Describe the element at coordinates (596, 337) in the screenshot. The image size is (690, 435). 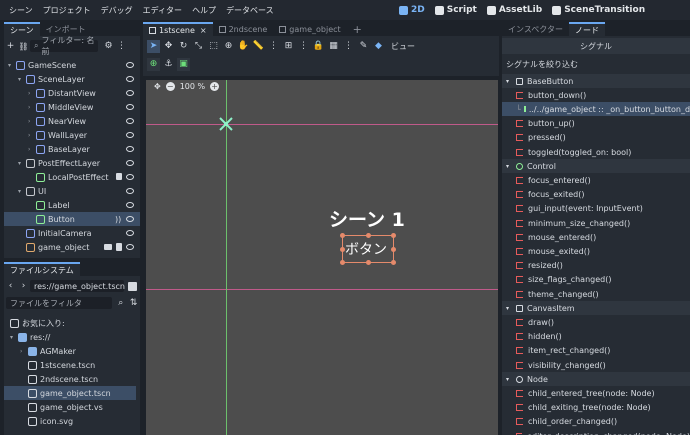
I see `signal-item: hidden()` at that location.